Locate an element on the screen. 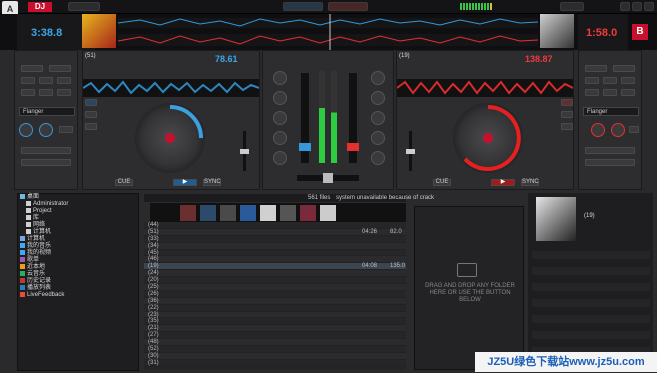 Image resolution: width=657 pixels, height=373 pixels. table-row: (23) is located at coordinates (275, 315).